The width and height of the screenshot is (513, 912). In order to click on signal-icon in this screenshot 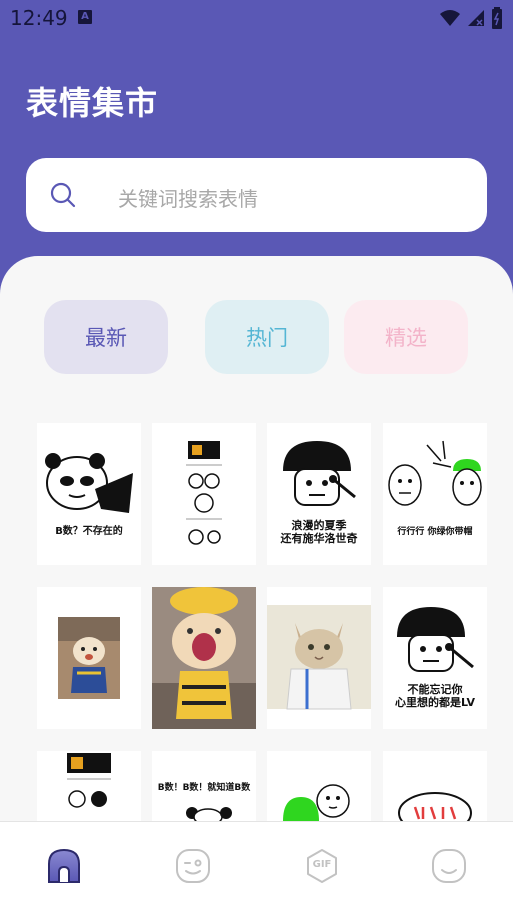, I will do `click(476, 18)`.